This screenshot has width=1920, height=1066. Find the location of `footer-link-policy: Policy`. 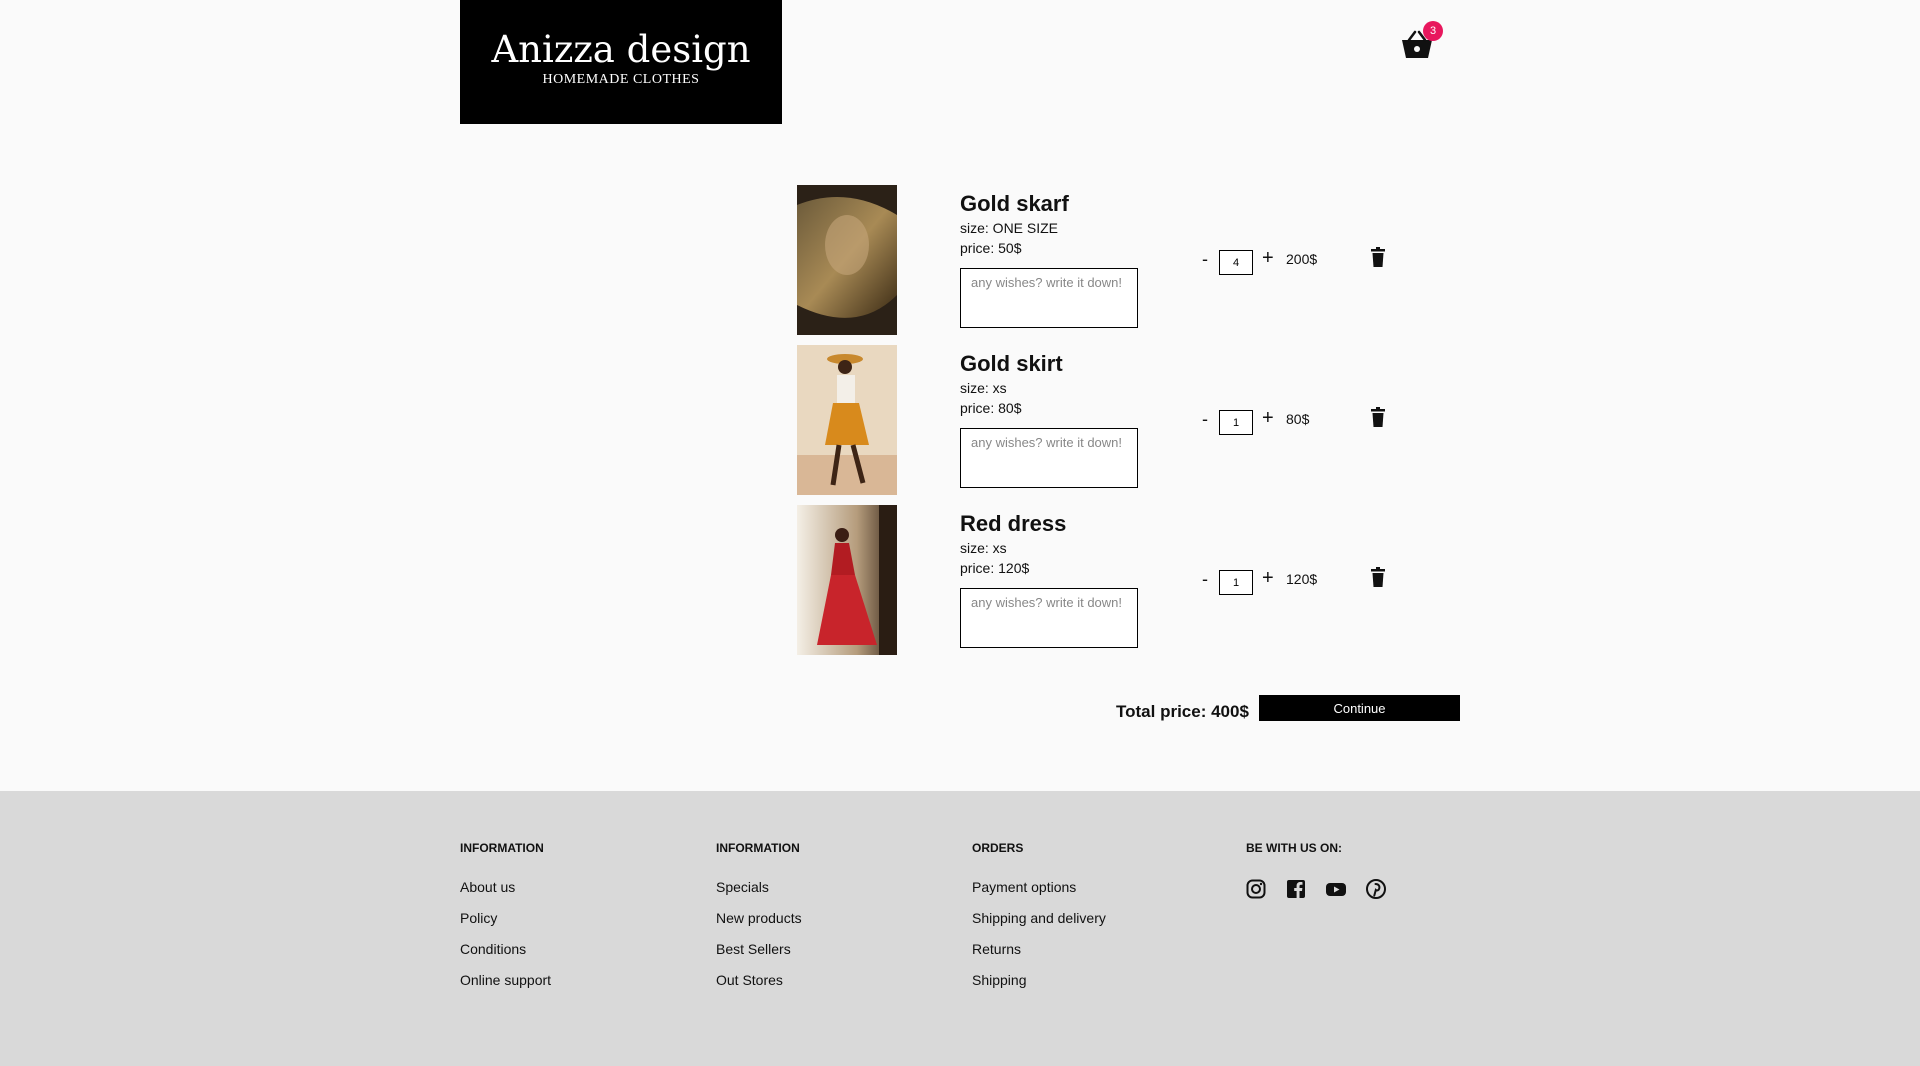

footer-link-policy: Policy is located at coordinates (505, 918).